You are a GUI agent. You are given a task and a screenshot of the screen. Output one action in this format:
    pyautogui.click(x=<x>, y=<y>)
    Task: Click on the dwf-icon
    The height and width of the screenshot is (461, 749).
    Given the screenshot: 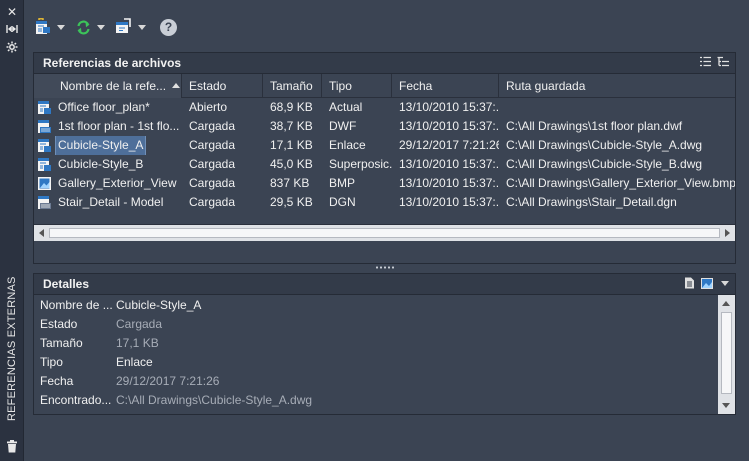 What is the action you would take?
    pyautogui.click(x=44, y=126)
    